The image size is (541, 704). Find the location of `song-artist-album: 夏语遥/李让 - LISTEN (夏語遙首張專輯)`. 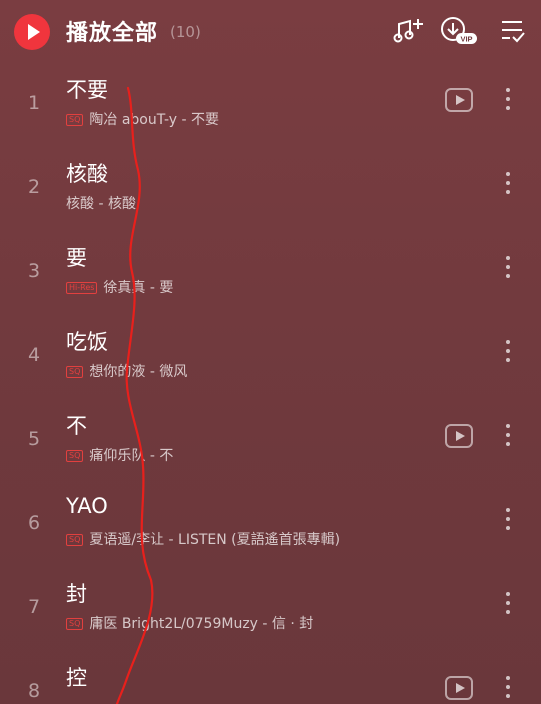

song-artist-album: 夏语遥/李让 - LISTEN (夏語遙首張專輯) is located at coordinates (215, 540).